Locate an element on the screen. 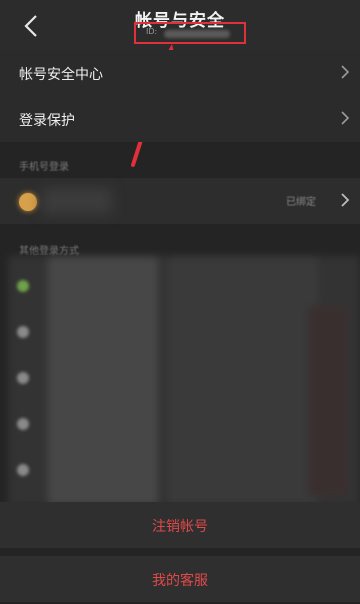  deactivate-account-button: 注销帐号 is located at coordinates (180, 525).